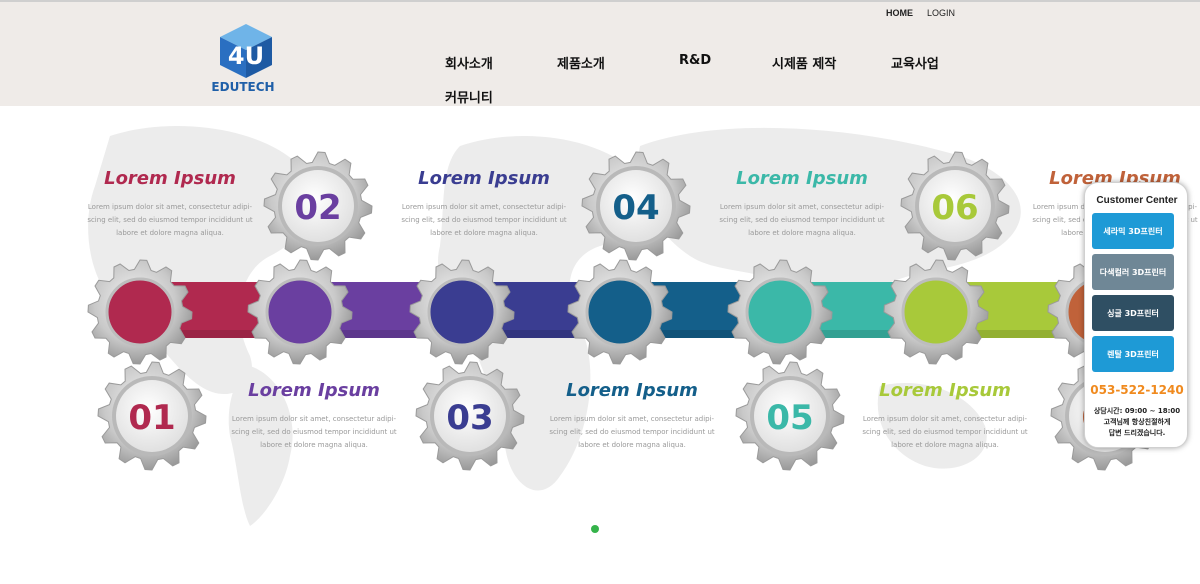 This screenshot has width=1200, height=584. What do you see at coordinates (314, 390) in the screenshot?
I see `step-title-02: Lorem Ipsum` at bounding box center [314, 390].